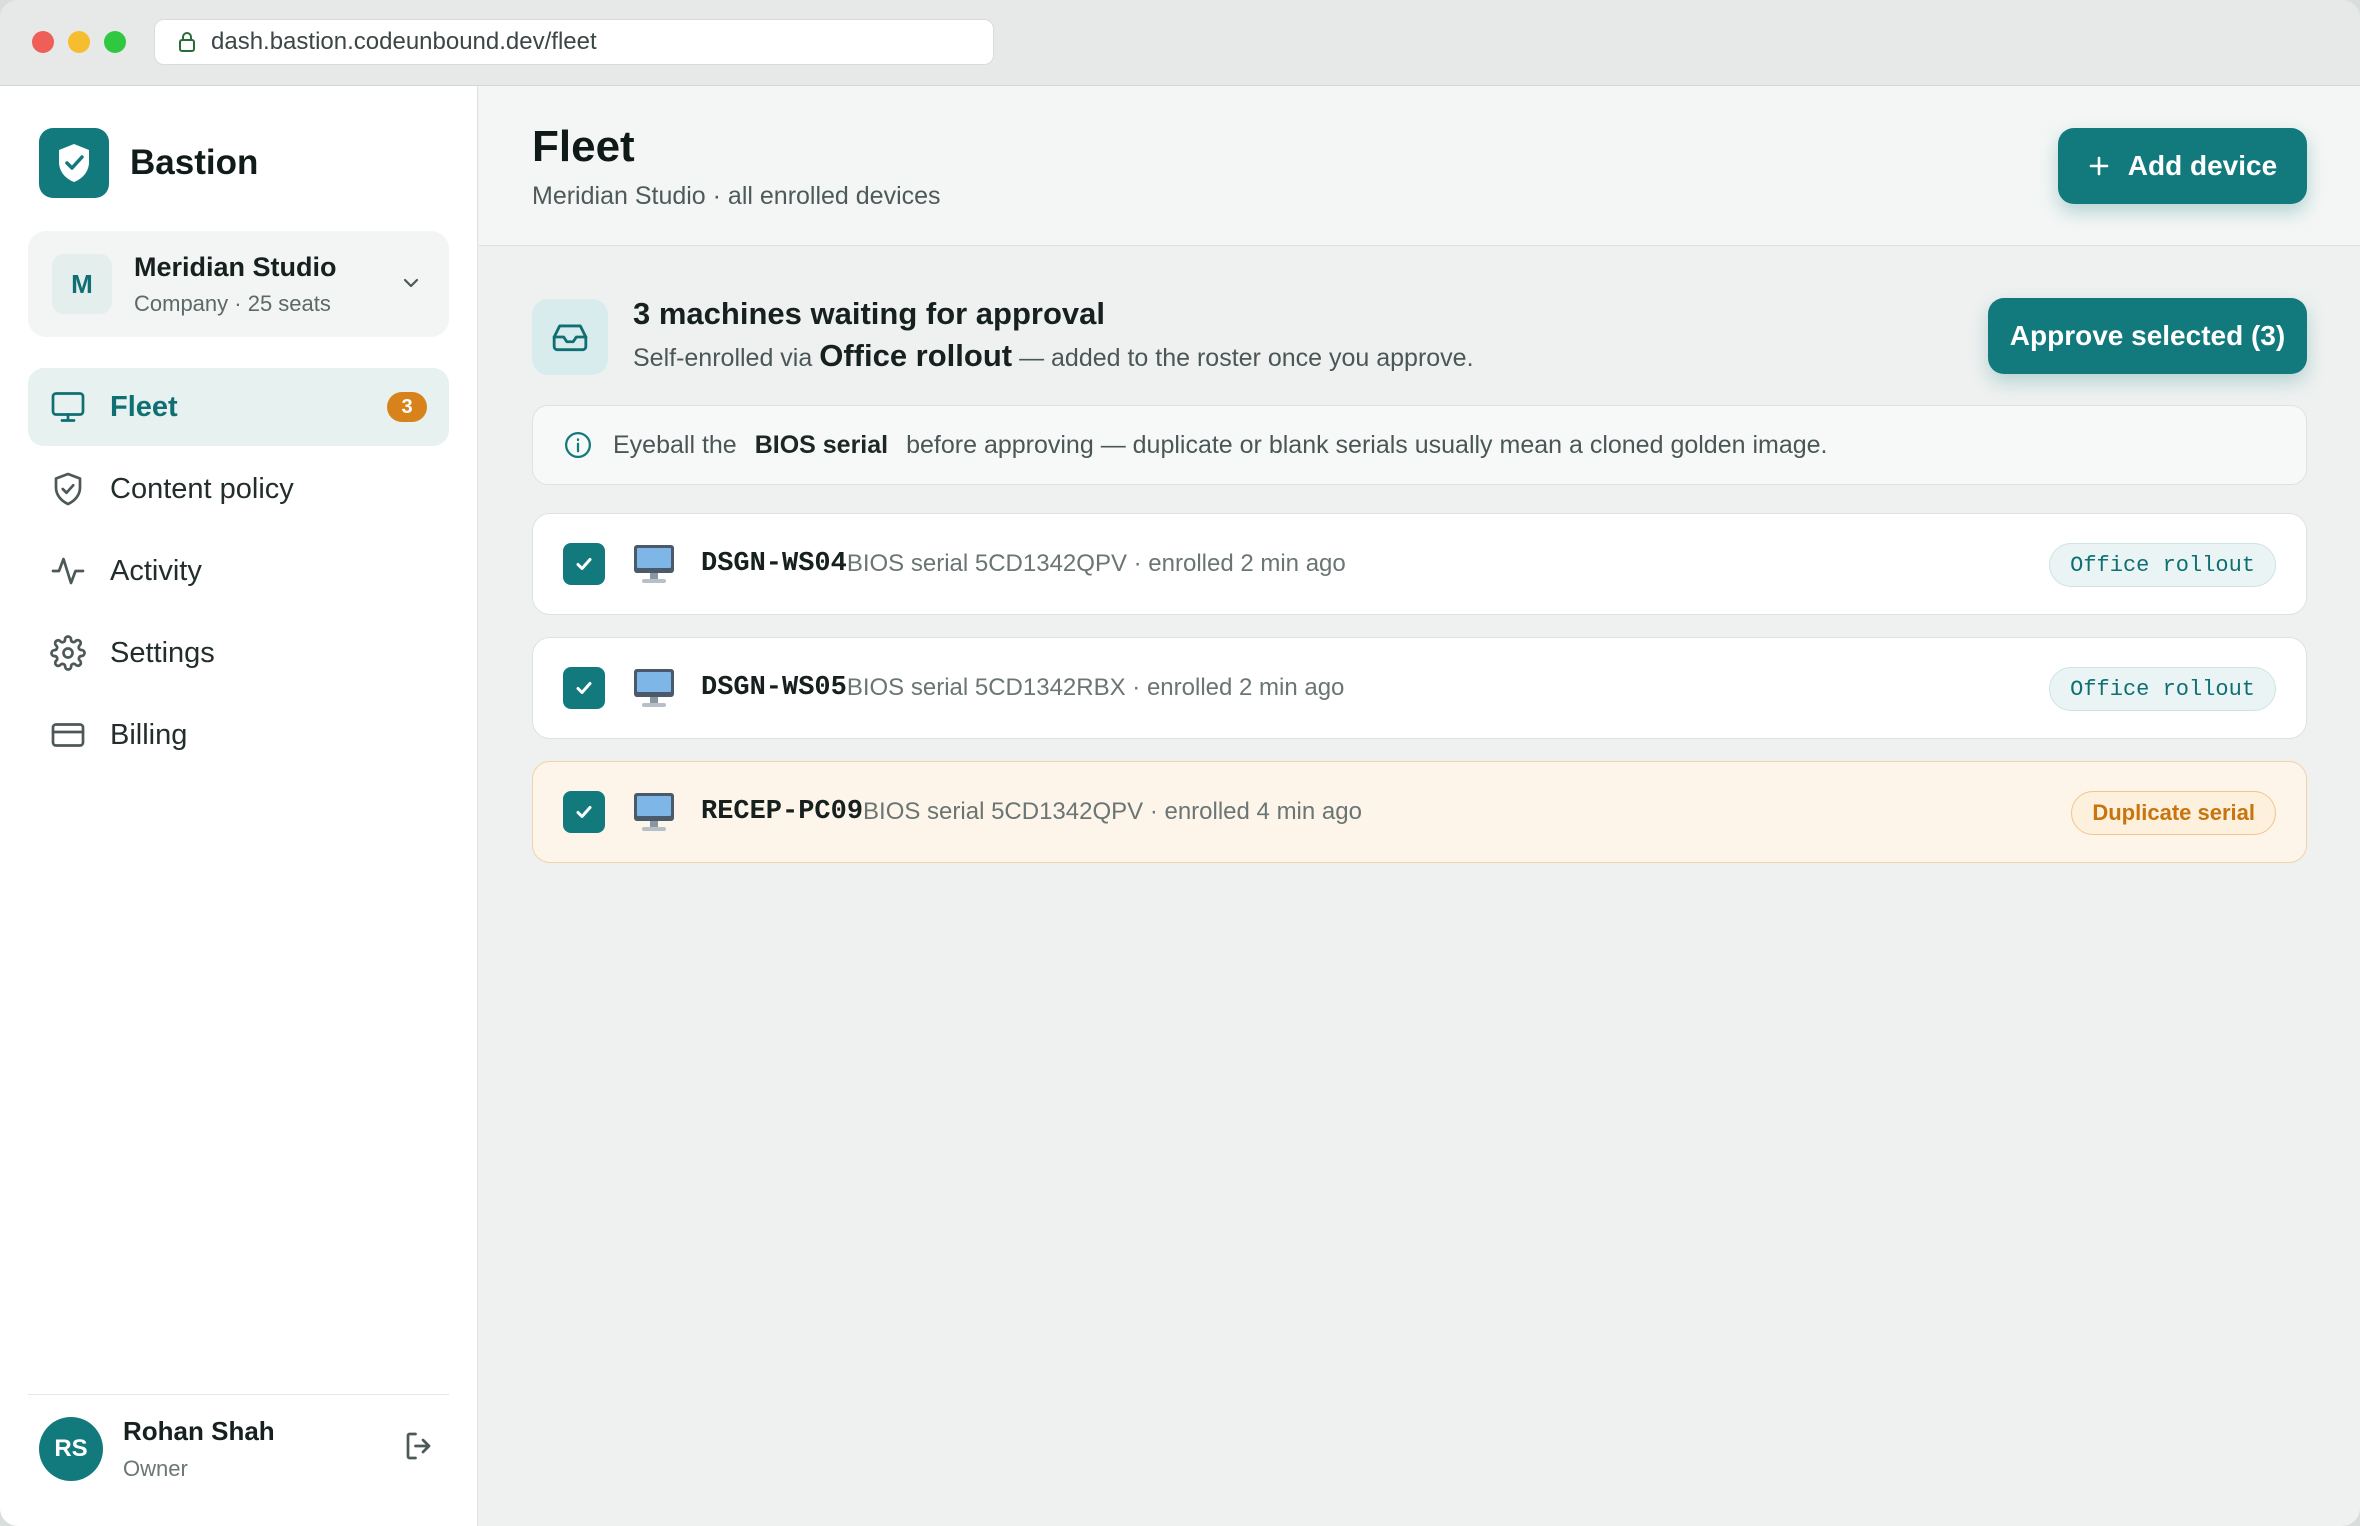 This screenshot has height=1526, width=2360. Describe the element at coordinates (583, 146) in the screenshot. I see `page-title: Fleet` at that location.